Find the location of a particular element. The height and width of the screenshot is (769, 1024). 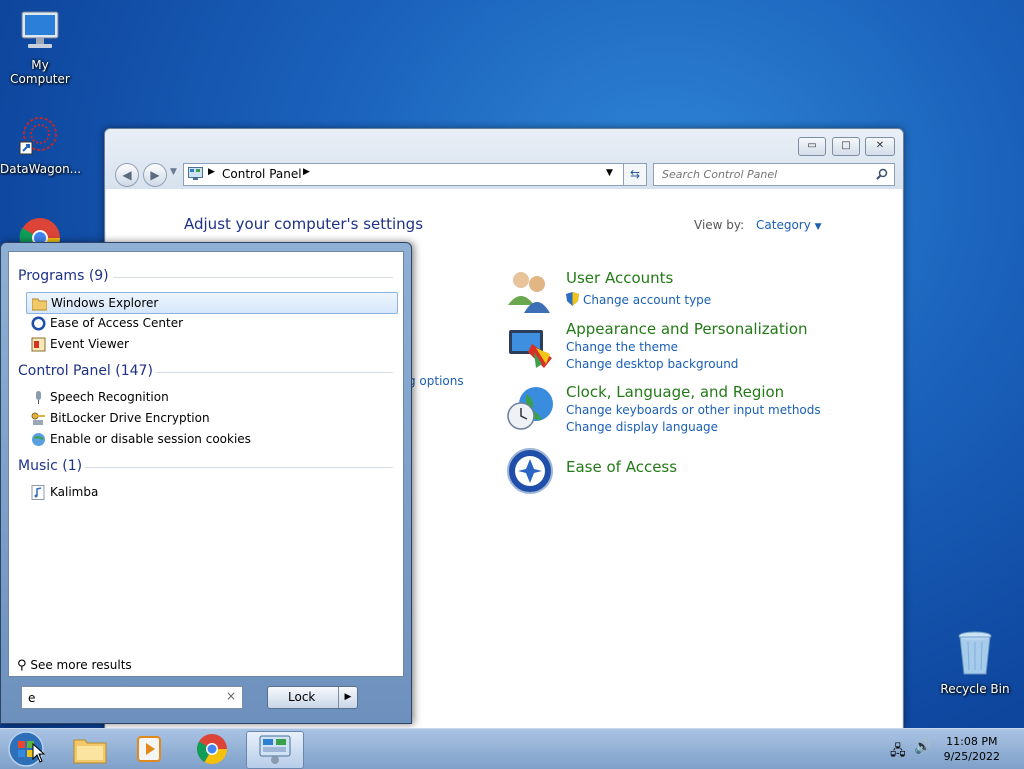

view-by-label: View by: is located at coordinates (719, 225).